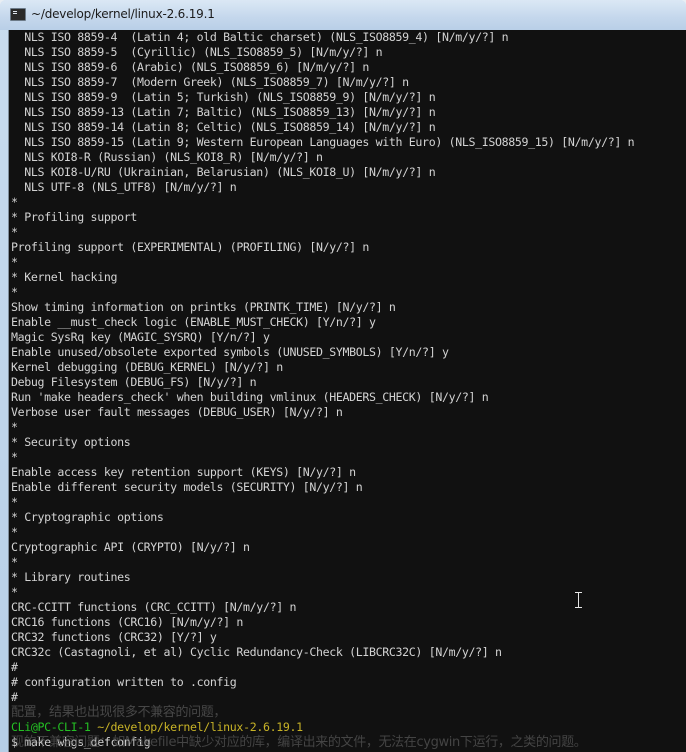 This screenshot has width=686, height=752. I want to click on background-ghost-text: 配置，结果也出现很多不兼容的问题，, so click(119, 712).